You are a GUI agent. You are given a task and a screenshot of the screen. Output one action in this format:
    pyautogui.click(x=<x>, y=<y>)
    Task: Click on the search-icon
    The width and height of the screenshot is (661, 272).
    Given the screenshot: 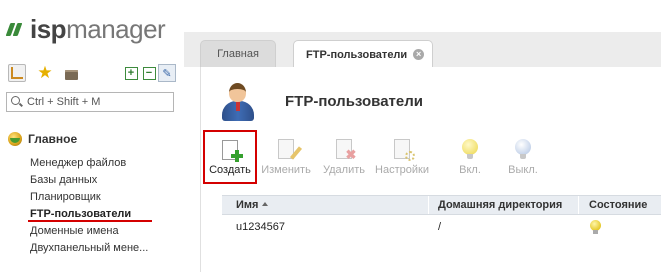 What is the action you would take?
    pyautogui.click(x=17, y=102)
    